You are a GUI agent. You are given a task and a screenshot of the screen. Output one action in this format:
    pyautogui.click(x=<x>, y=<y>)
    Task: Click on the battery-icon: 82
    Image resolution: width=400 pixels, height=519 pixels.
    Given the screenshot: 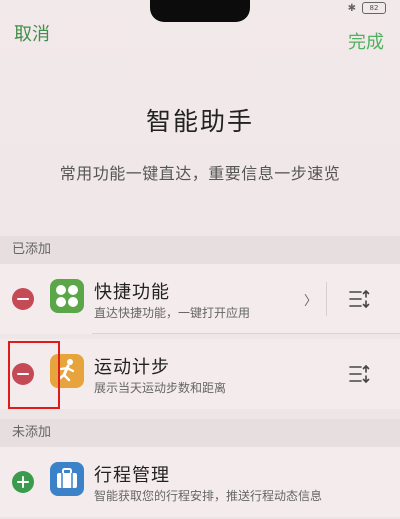 What is the action you would take?
    pyautogui.click(x=374, y=8)
    